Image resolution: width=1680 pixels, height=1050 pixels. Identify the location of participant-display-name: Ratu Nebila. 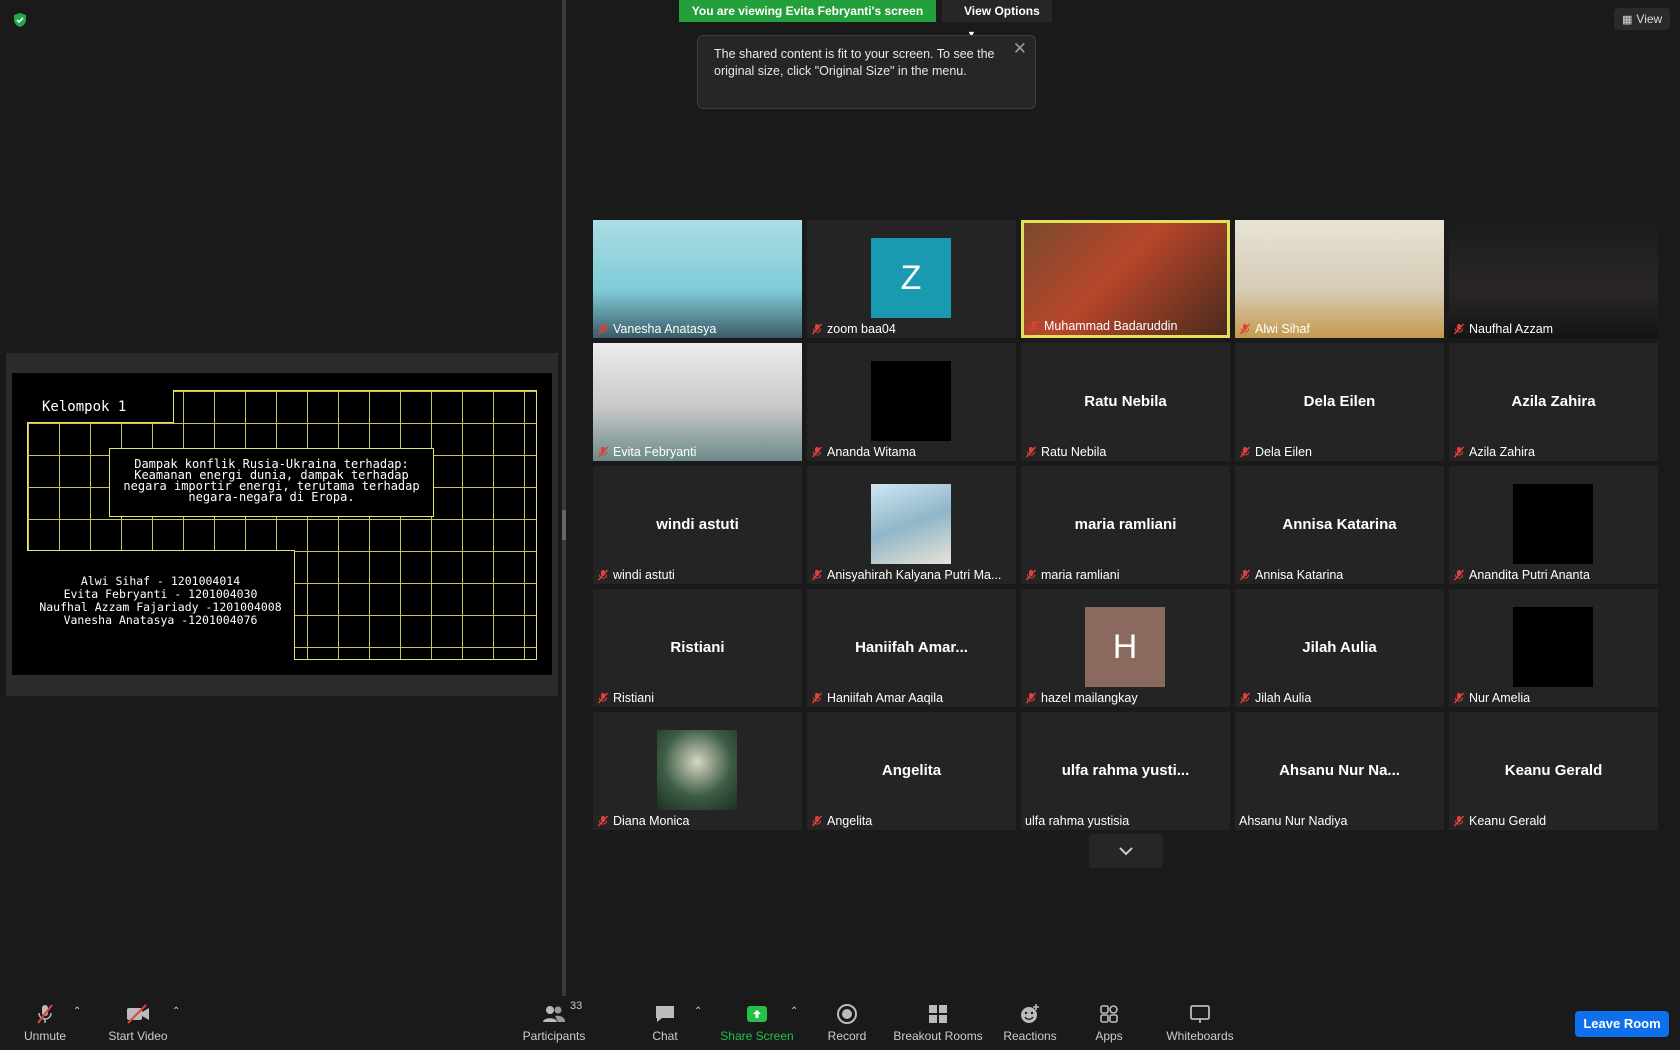
(1125, 401).